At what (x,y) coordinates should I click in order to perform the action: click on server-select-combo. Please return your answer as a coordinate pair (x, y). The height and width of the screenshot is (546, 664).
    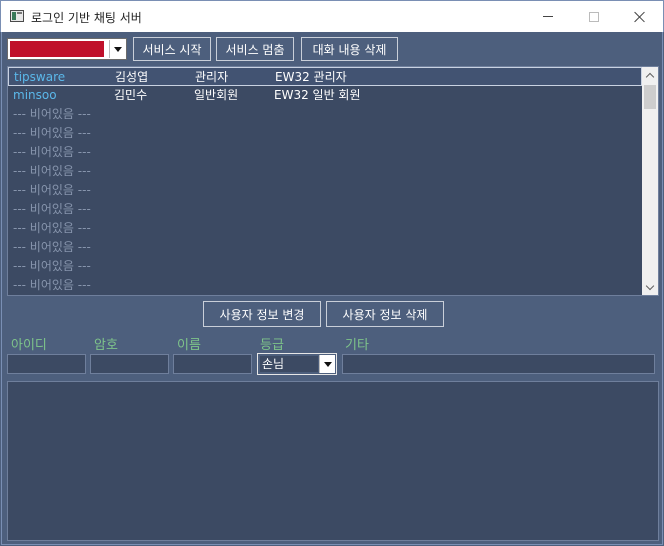
    Looking at the image, I should click on (67, 49).